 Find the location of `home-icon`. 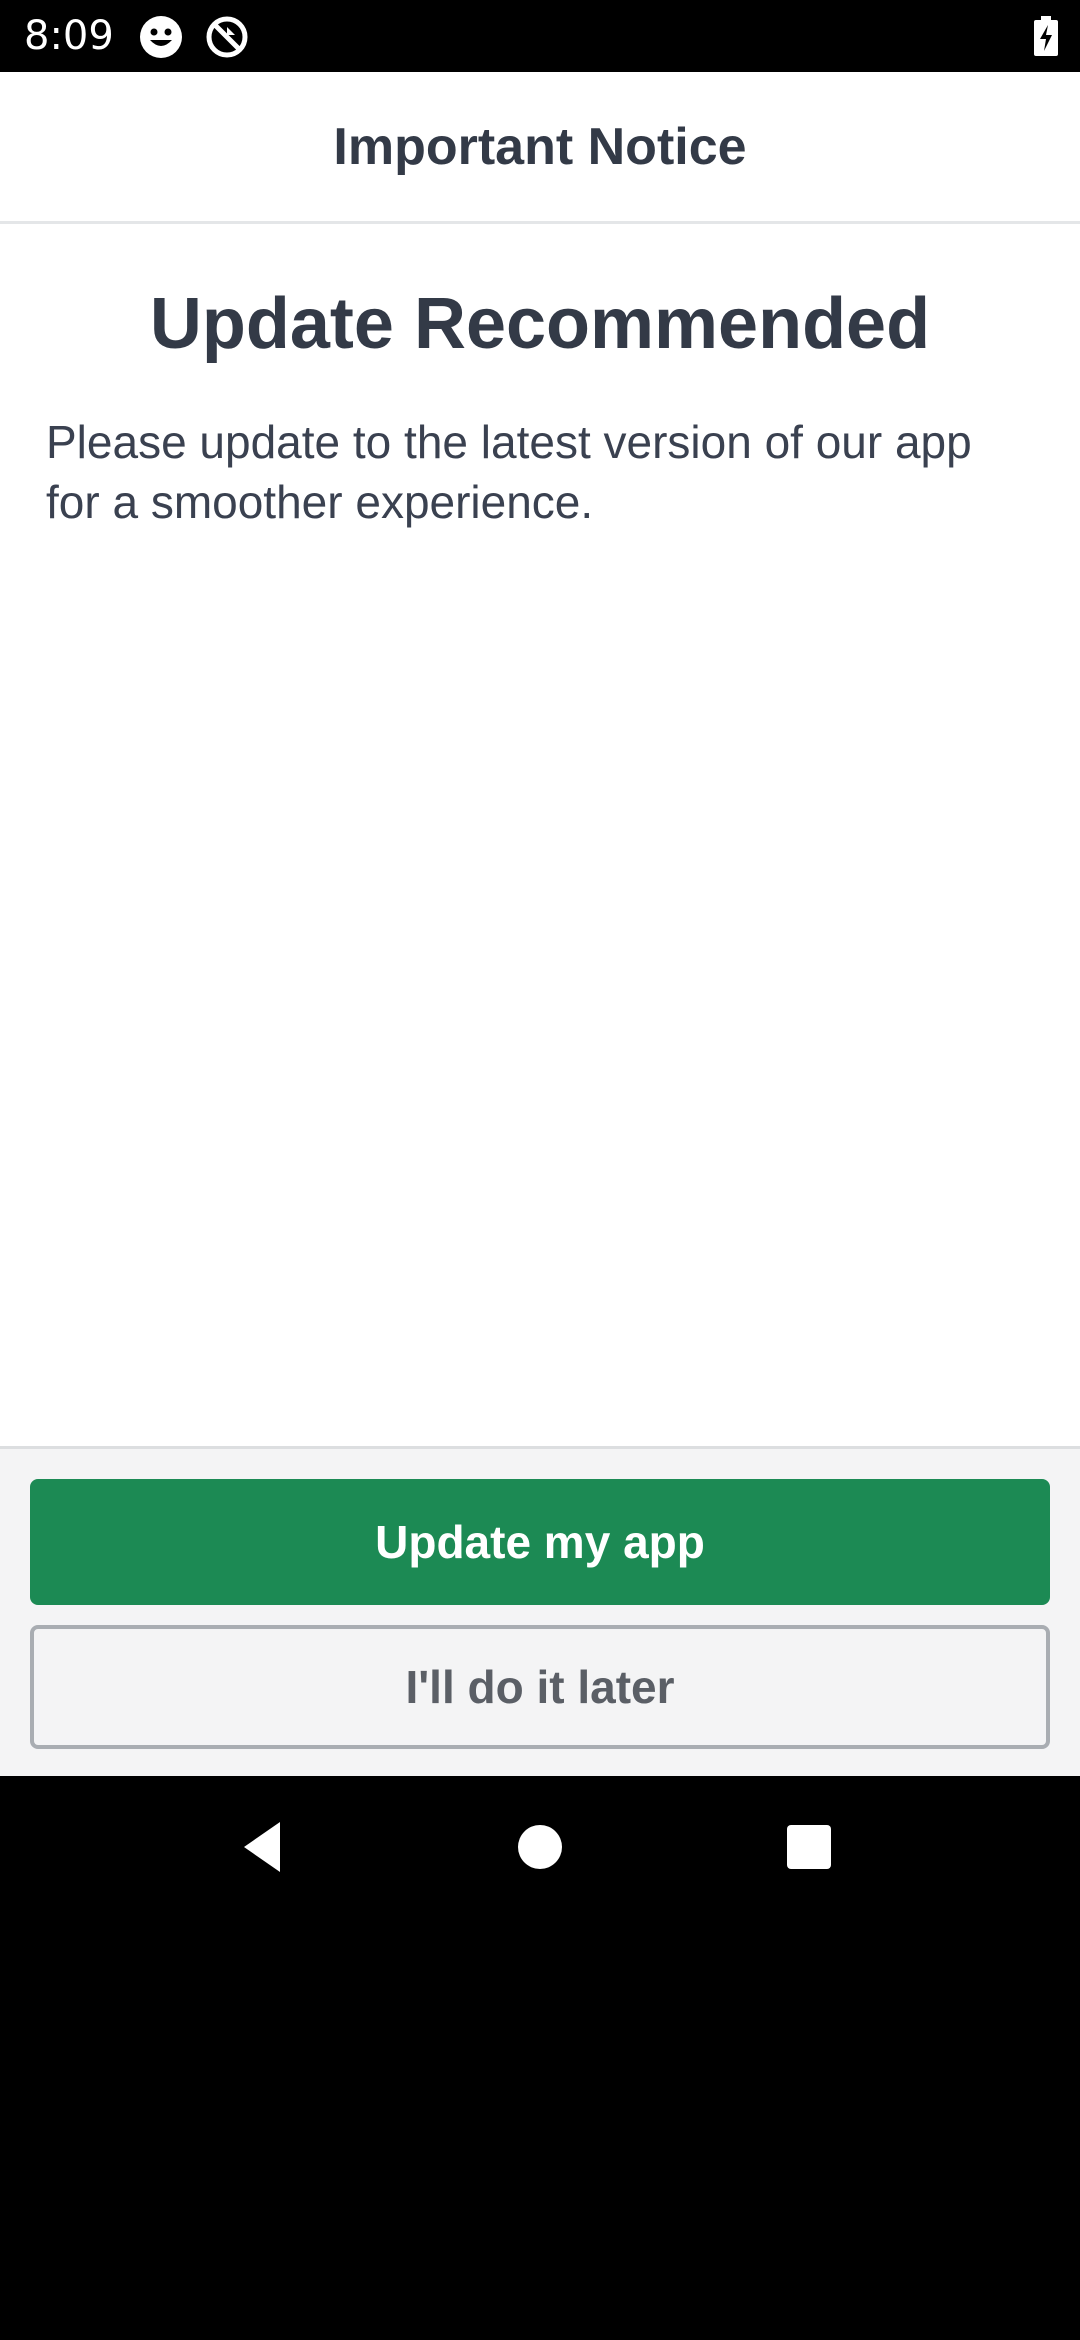

home-icon is located at coordinates (540, 1847).